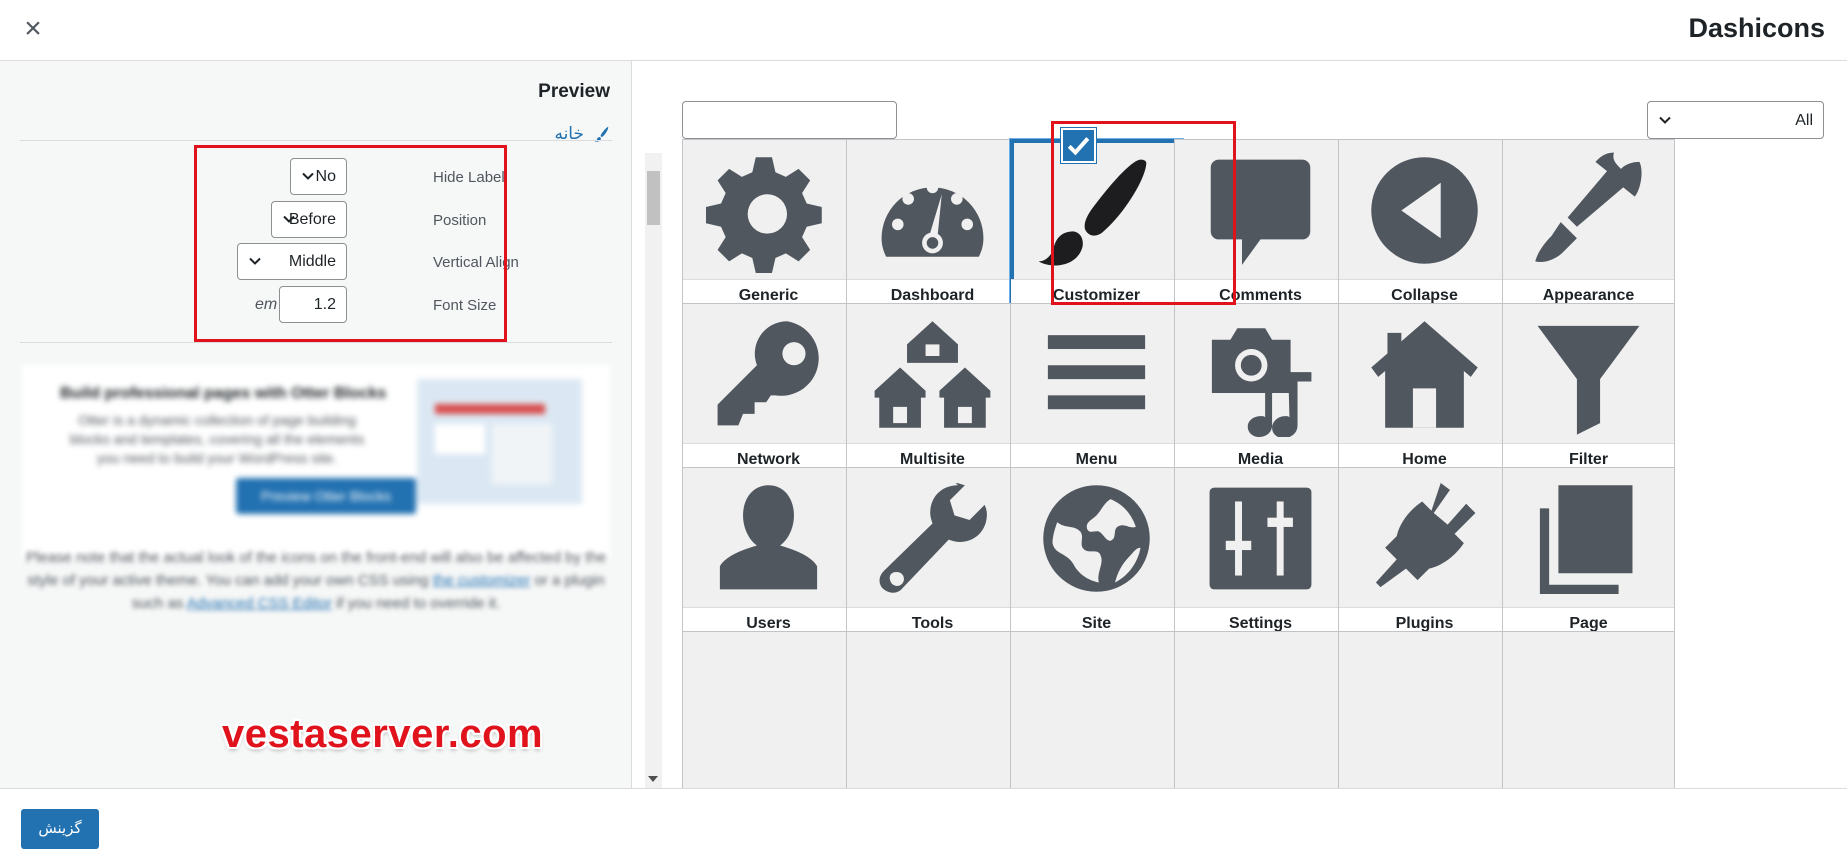 This screenshot has height=857, width=1847. I want to click on highlight-box, so click(350, 243).